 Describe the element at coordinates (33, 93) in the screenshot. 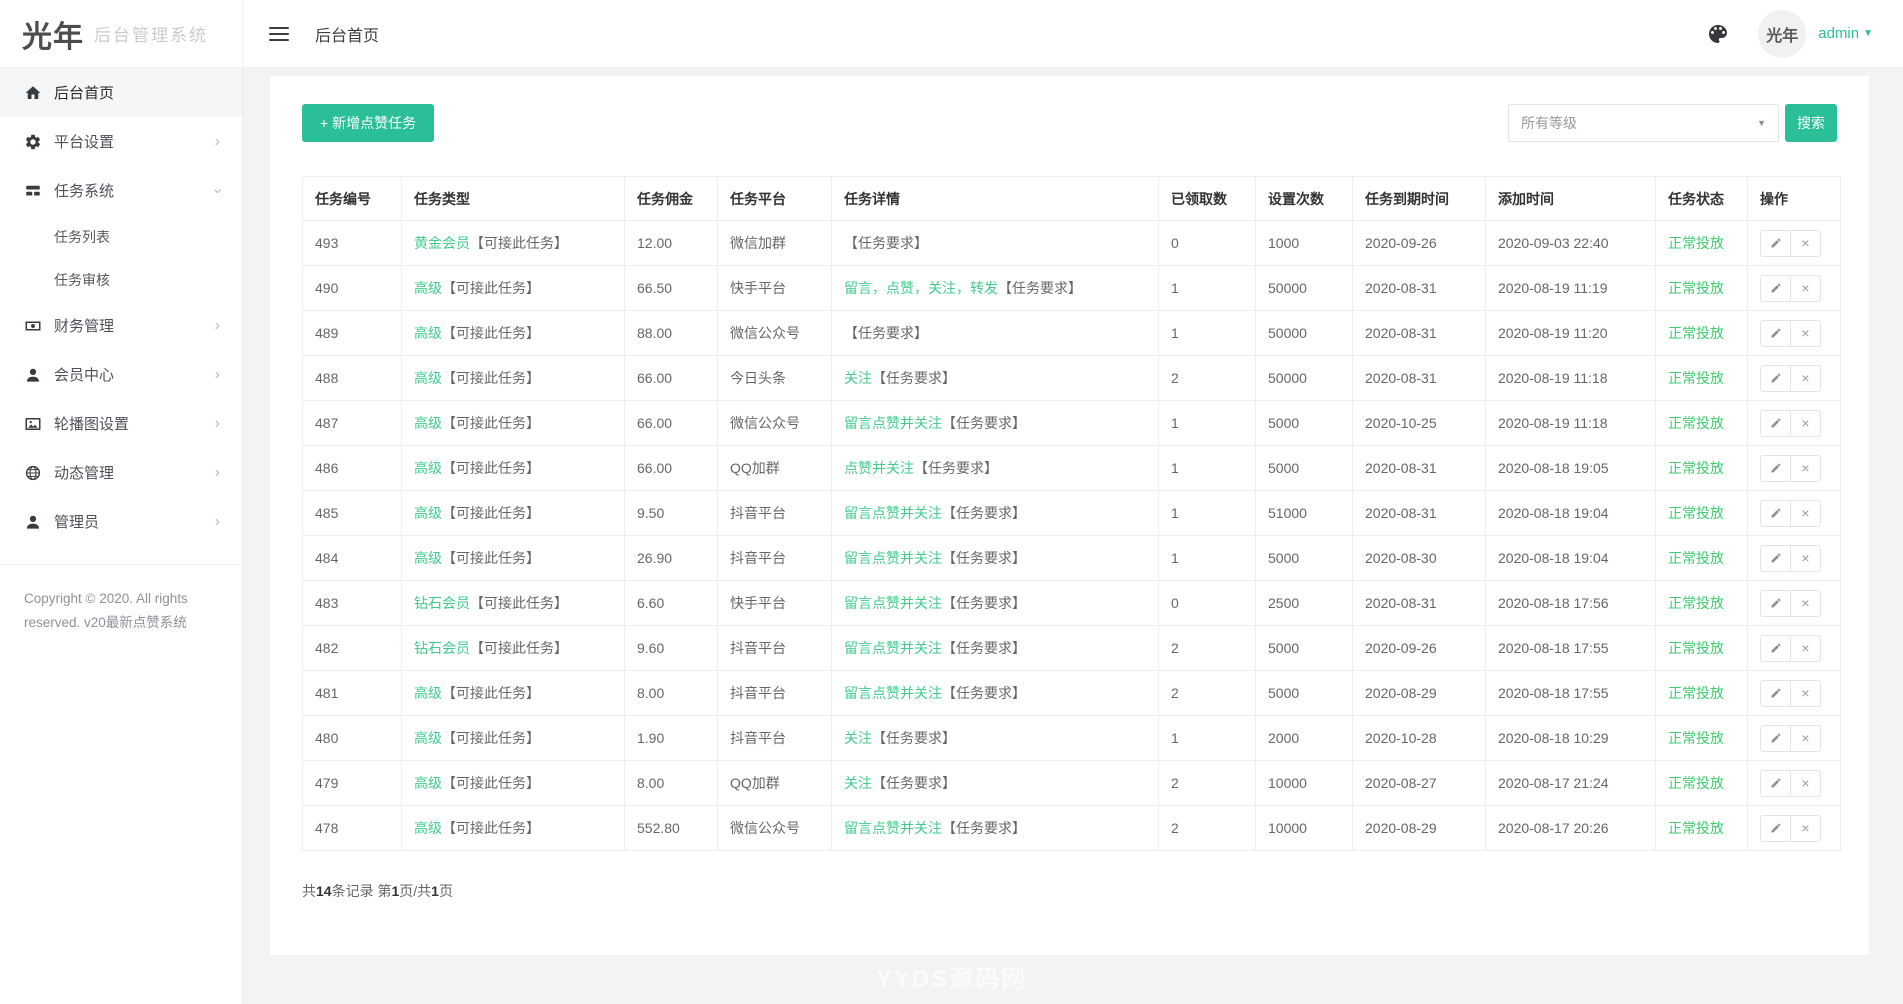

I see `home-icon` at that location.